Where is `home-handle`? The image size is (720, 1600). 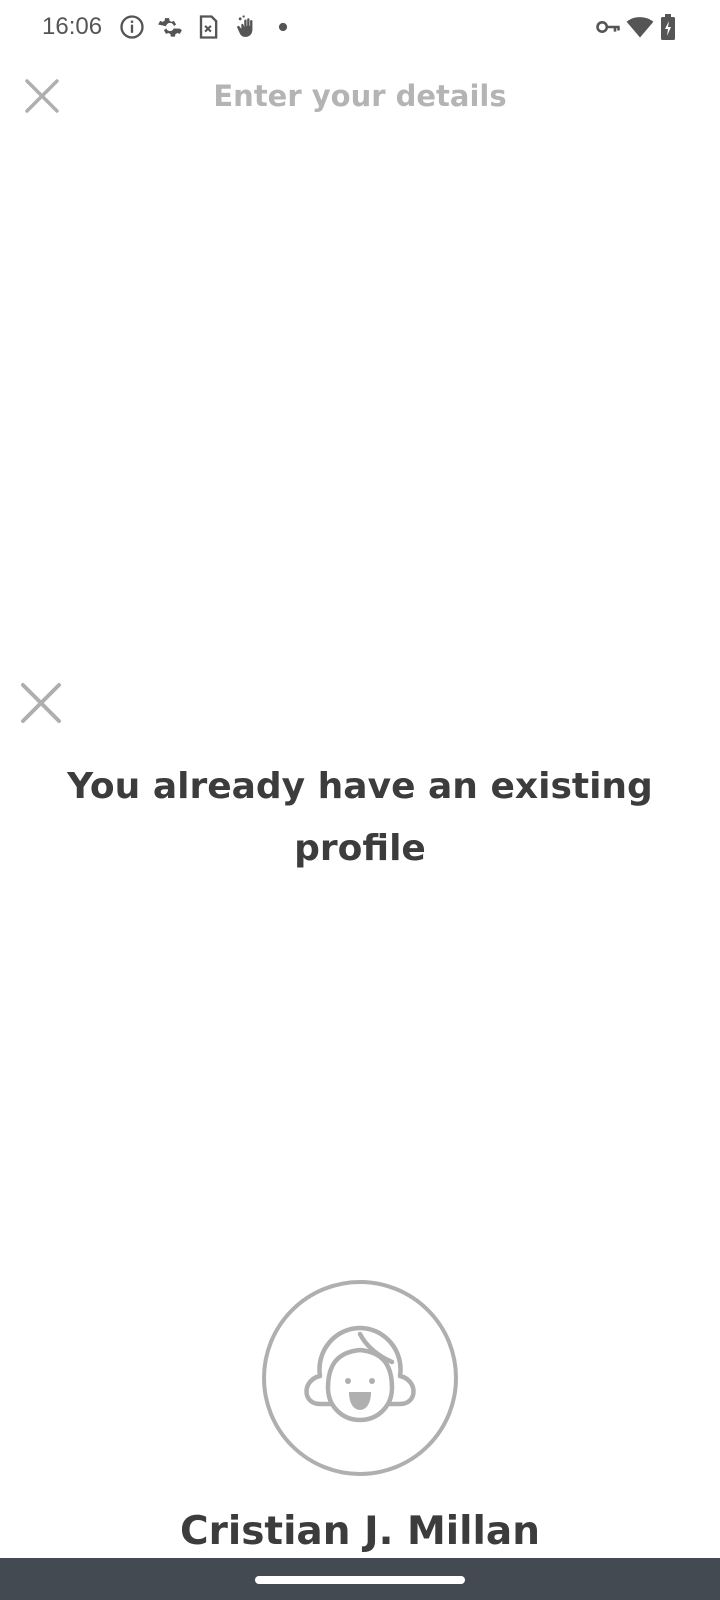 home-handle is located at coordinates (360, 1580).